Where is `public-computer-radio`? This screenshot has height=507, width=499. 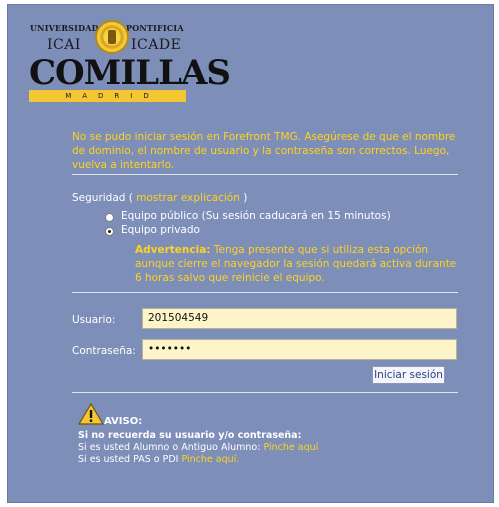 public-computer-radio is located at coordinates (109, 217).